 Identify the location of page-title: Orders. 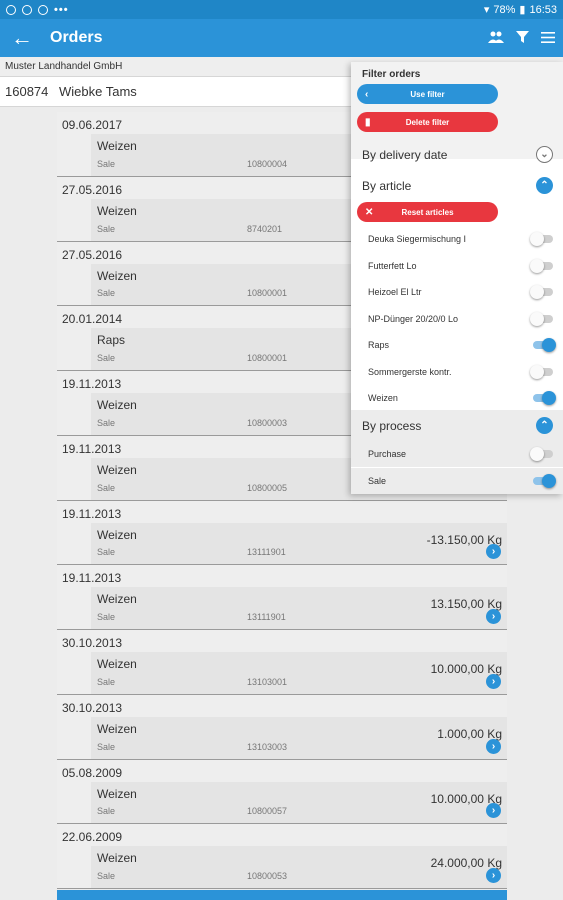
(76, 37).